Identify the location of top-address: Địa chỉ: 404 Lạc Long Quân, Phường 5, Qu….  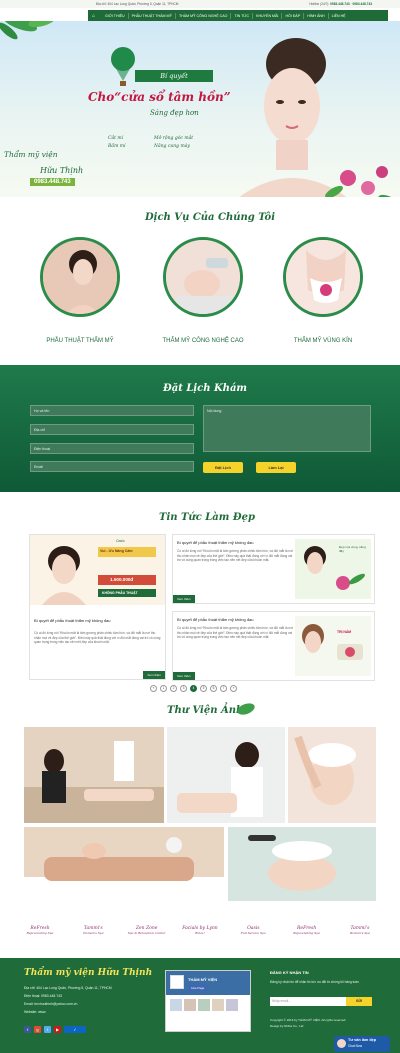
(137, 4).